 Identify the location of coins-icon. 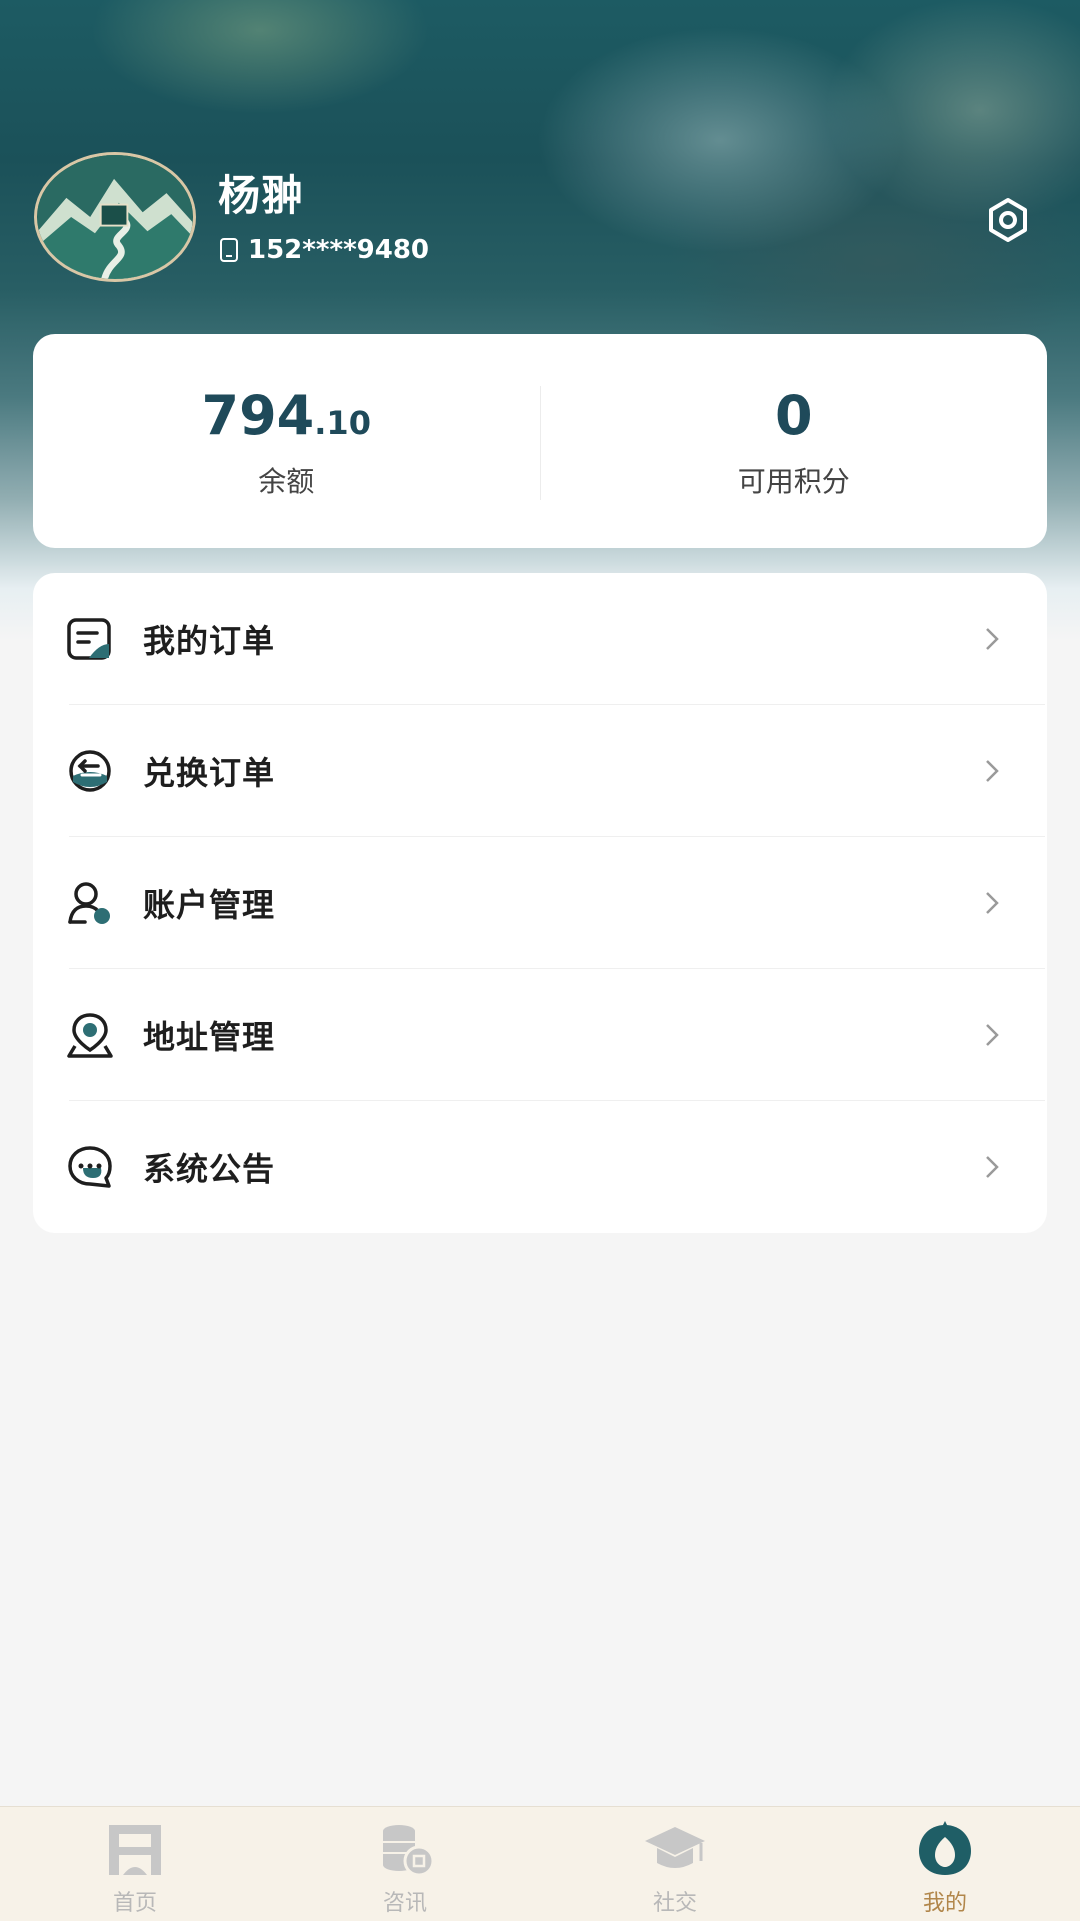
(409, 1851).